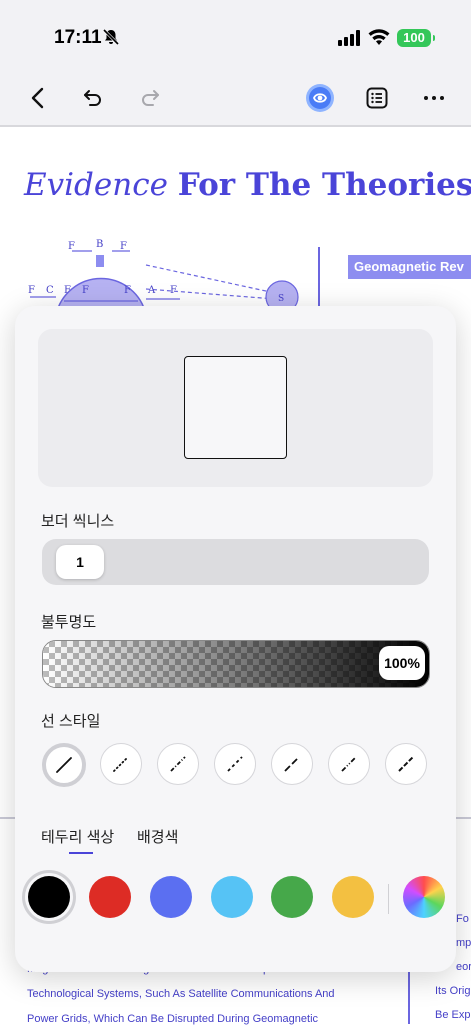  What do you see at coordinates (232, 897) in the screenshot?
I see `color-swatch-light-blue` at bounding box center [232, 897].